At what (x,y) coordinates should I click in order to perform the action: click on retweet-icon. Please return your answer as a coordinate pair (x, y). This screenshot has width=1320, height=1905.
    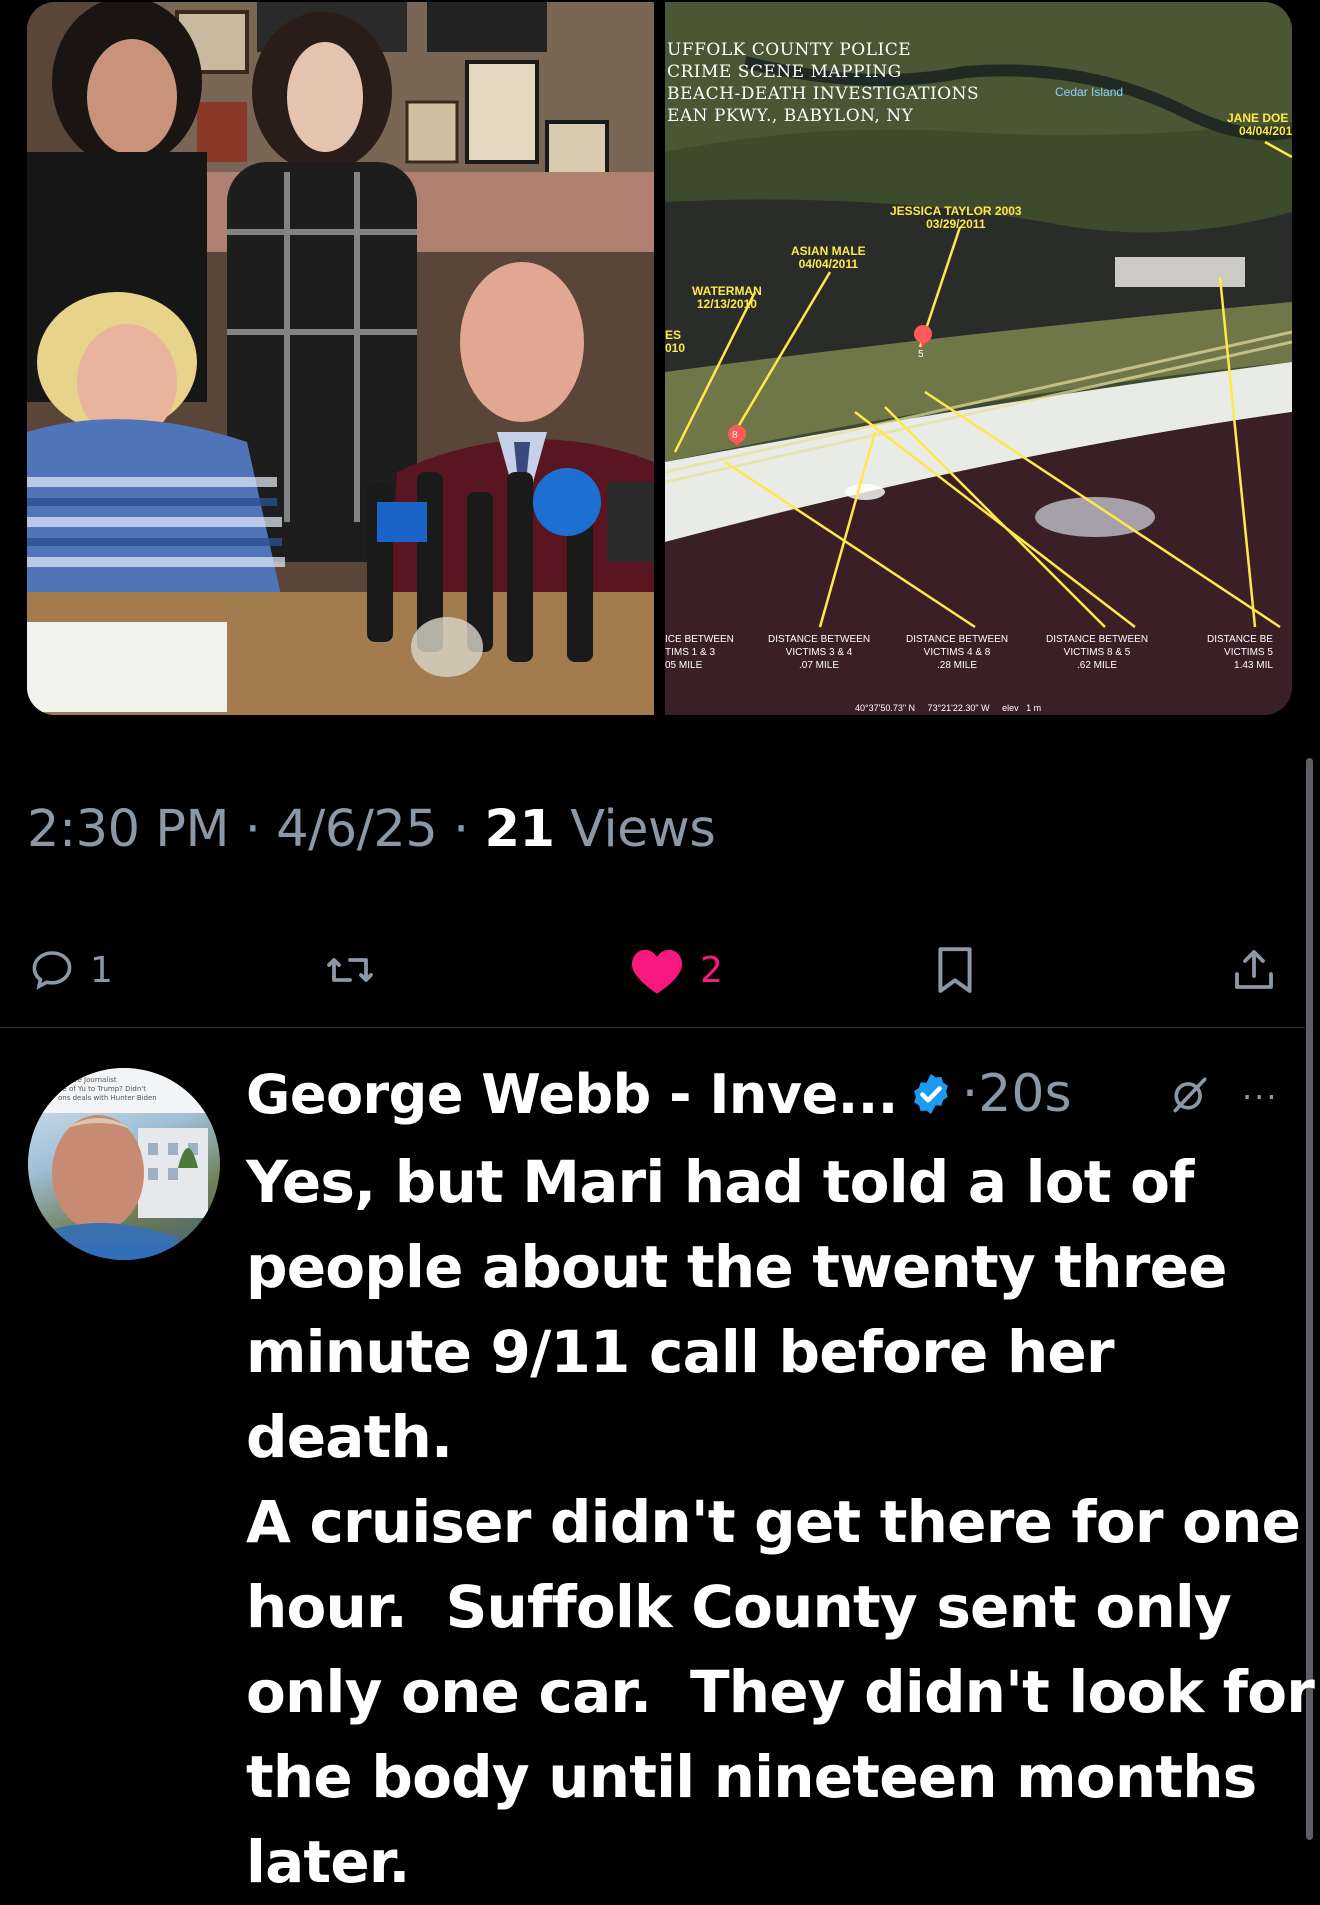
    Looking at the image, I should click on (350, 970).